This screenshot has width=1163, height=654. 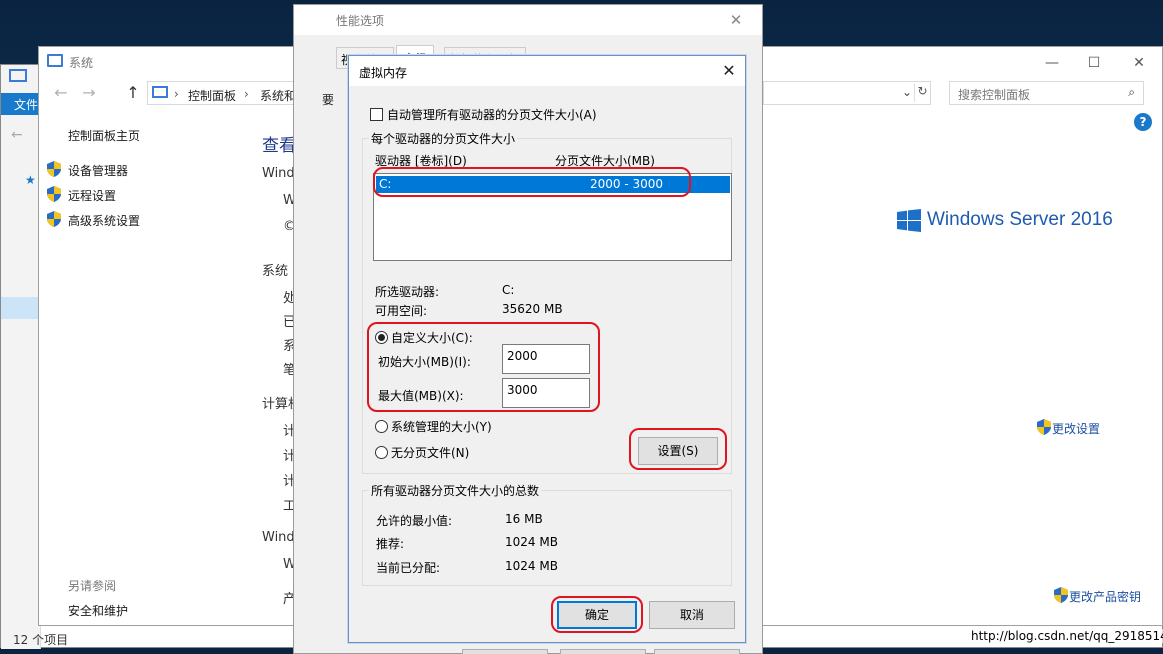 I want to click on see-also-heading: 另请参阅, so click(x=92, y=586).